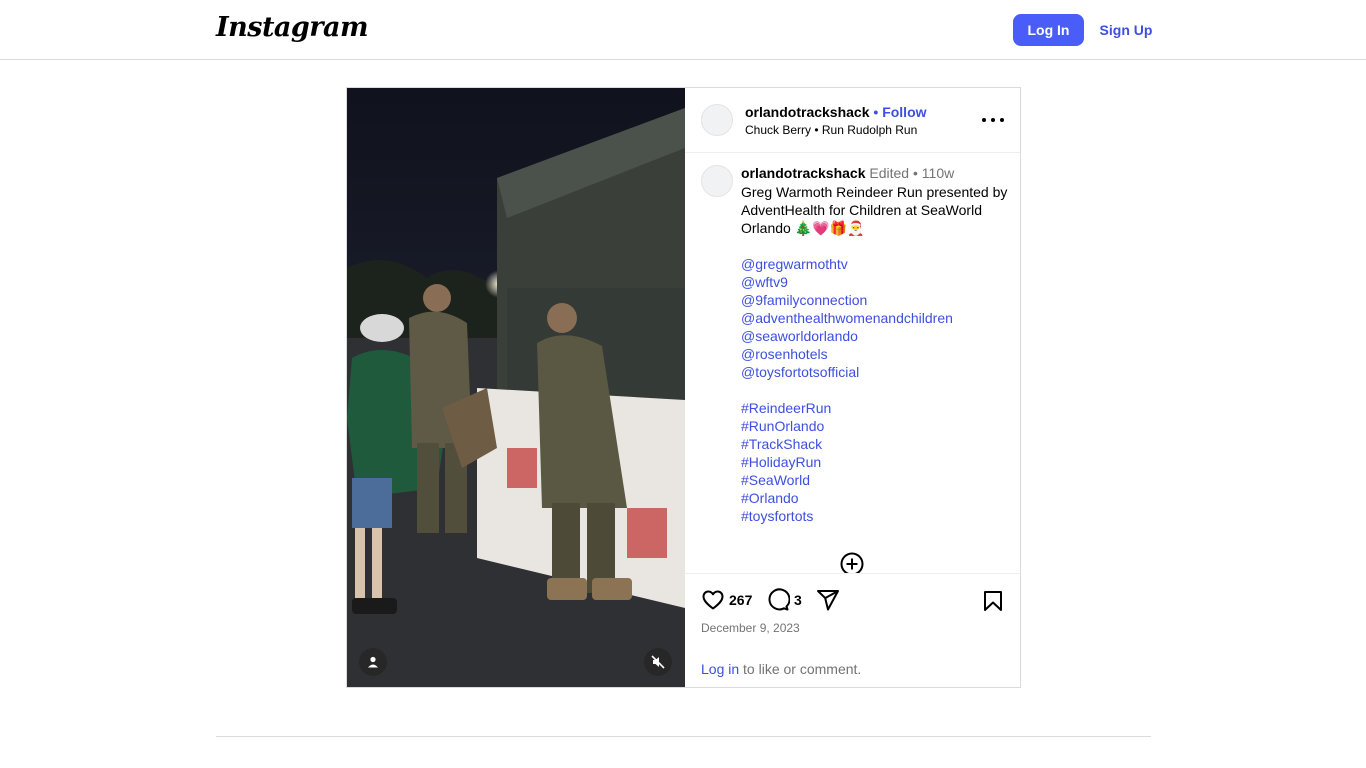  I want to click on caption-avatar, so click(717, 181).